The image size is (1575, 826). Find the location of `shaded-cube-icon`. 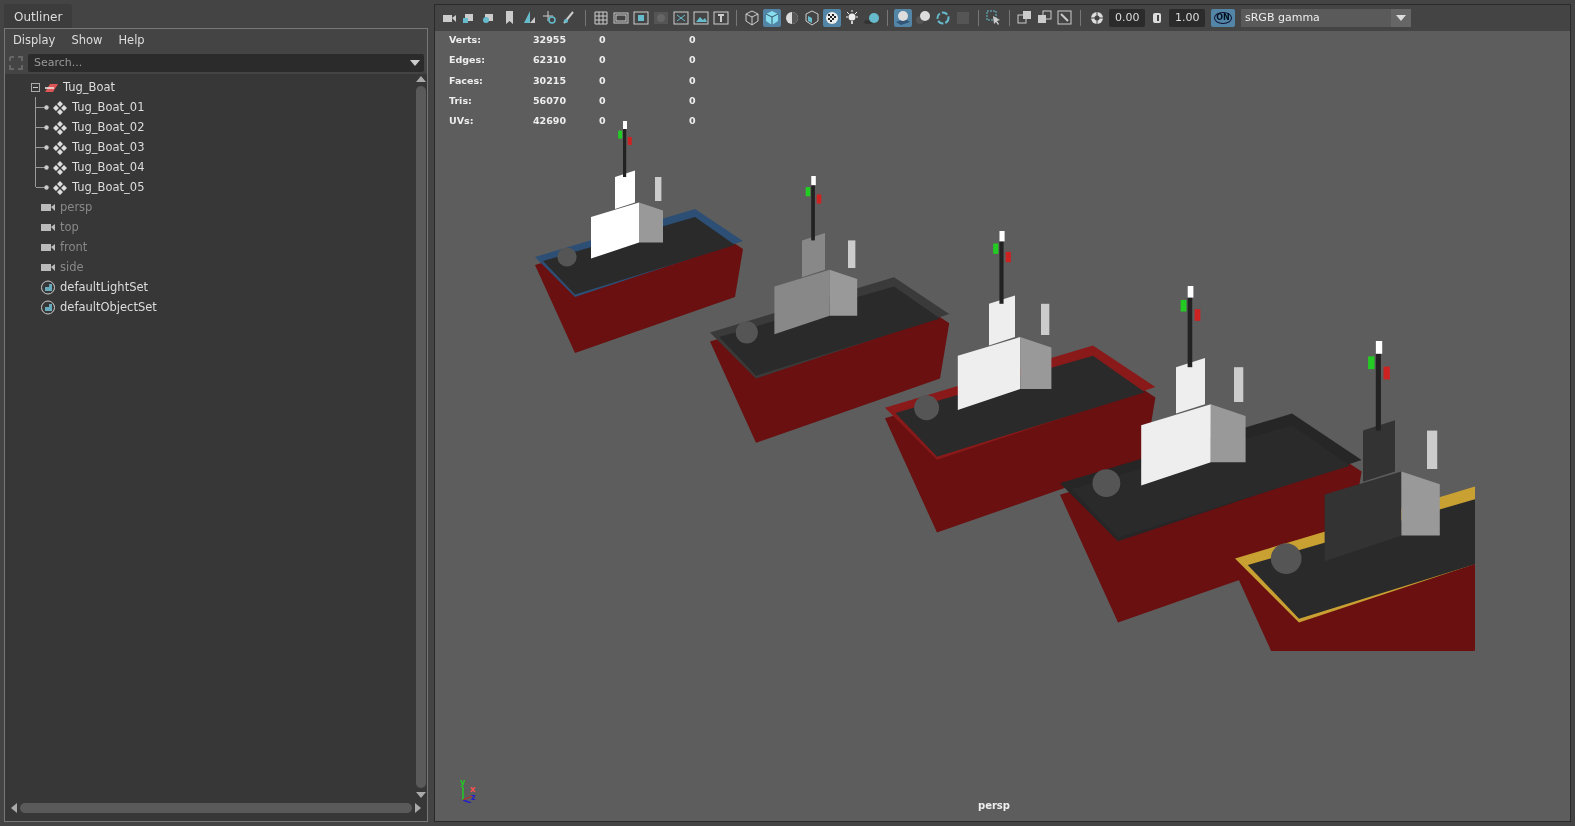

shaded-cube-icon is located at coordinates (772, 18).